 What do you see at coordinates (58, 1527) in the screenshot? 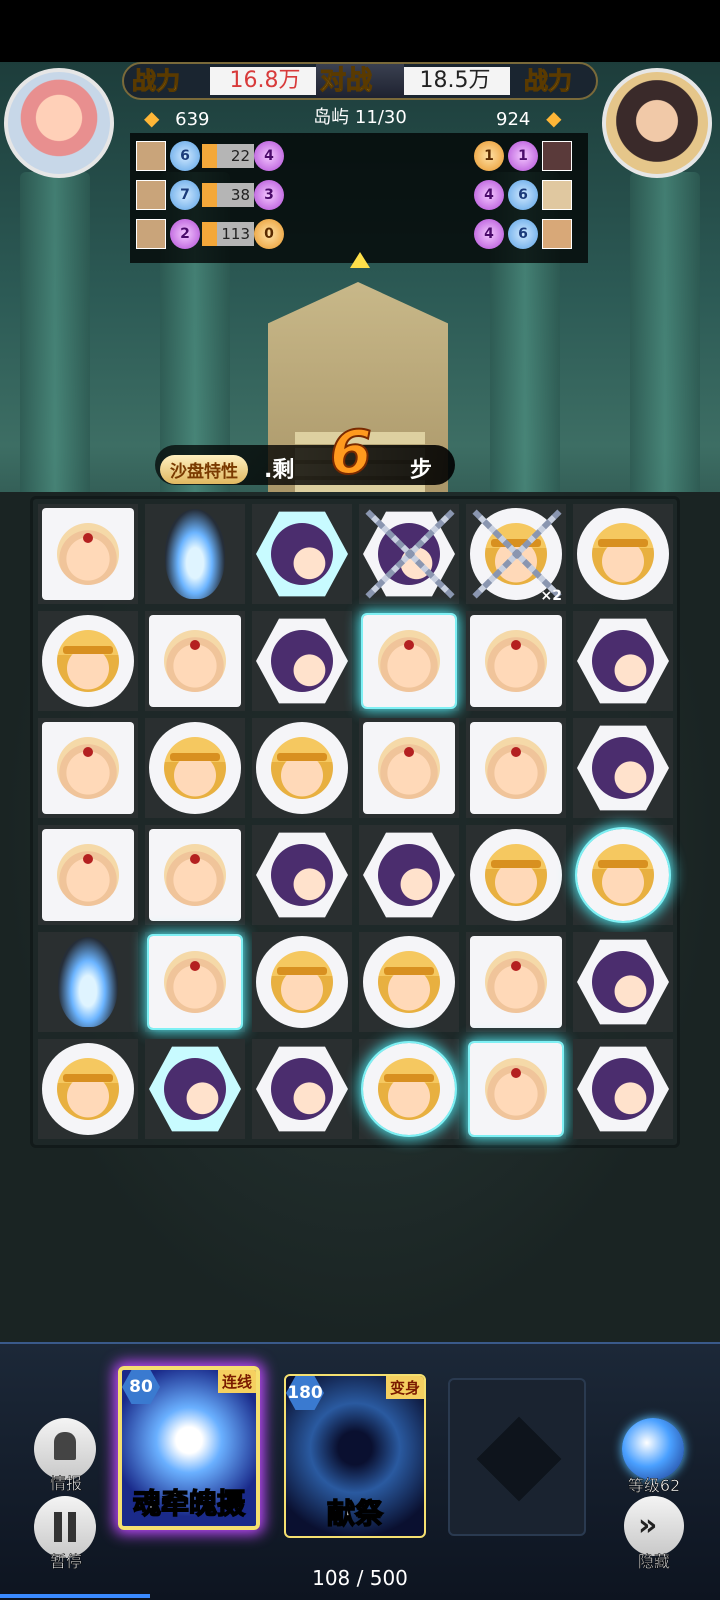
I see `pause-icon` at bounding box center [58, 1527].